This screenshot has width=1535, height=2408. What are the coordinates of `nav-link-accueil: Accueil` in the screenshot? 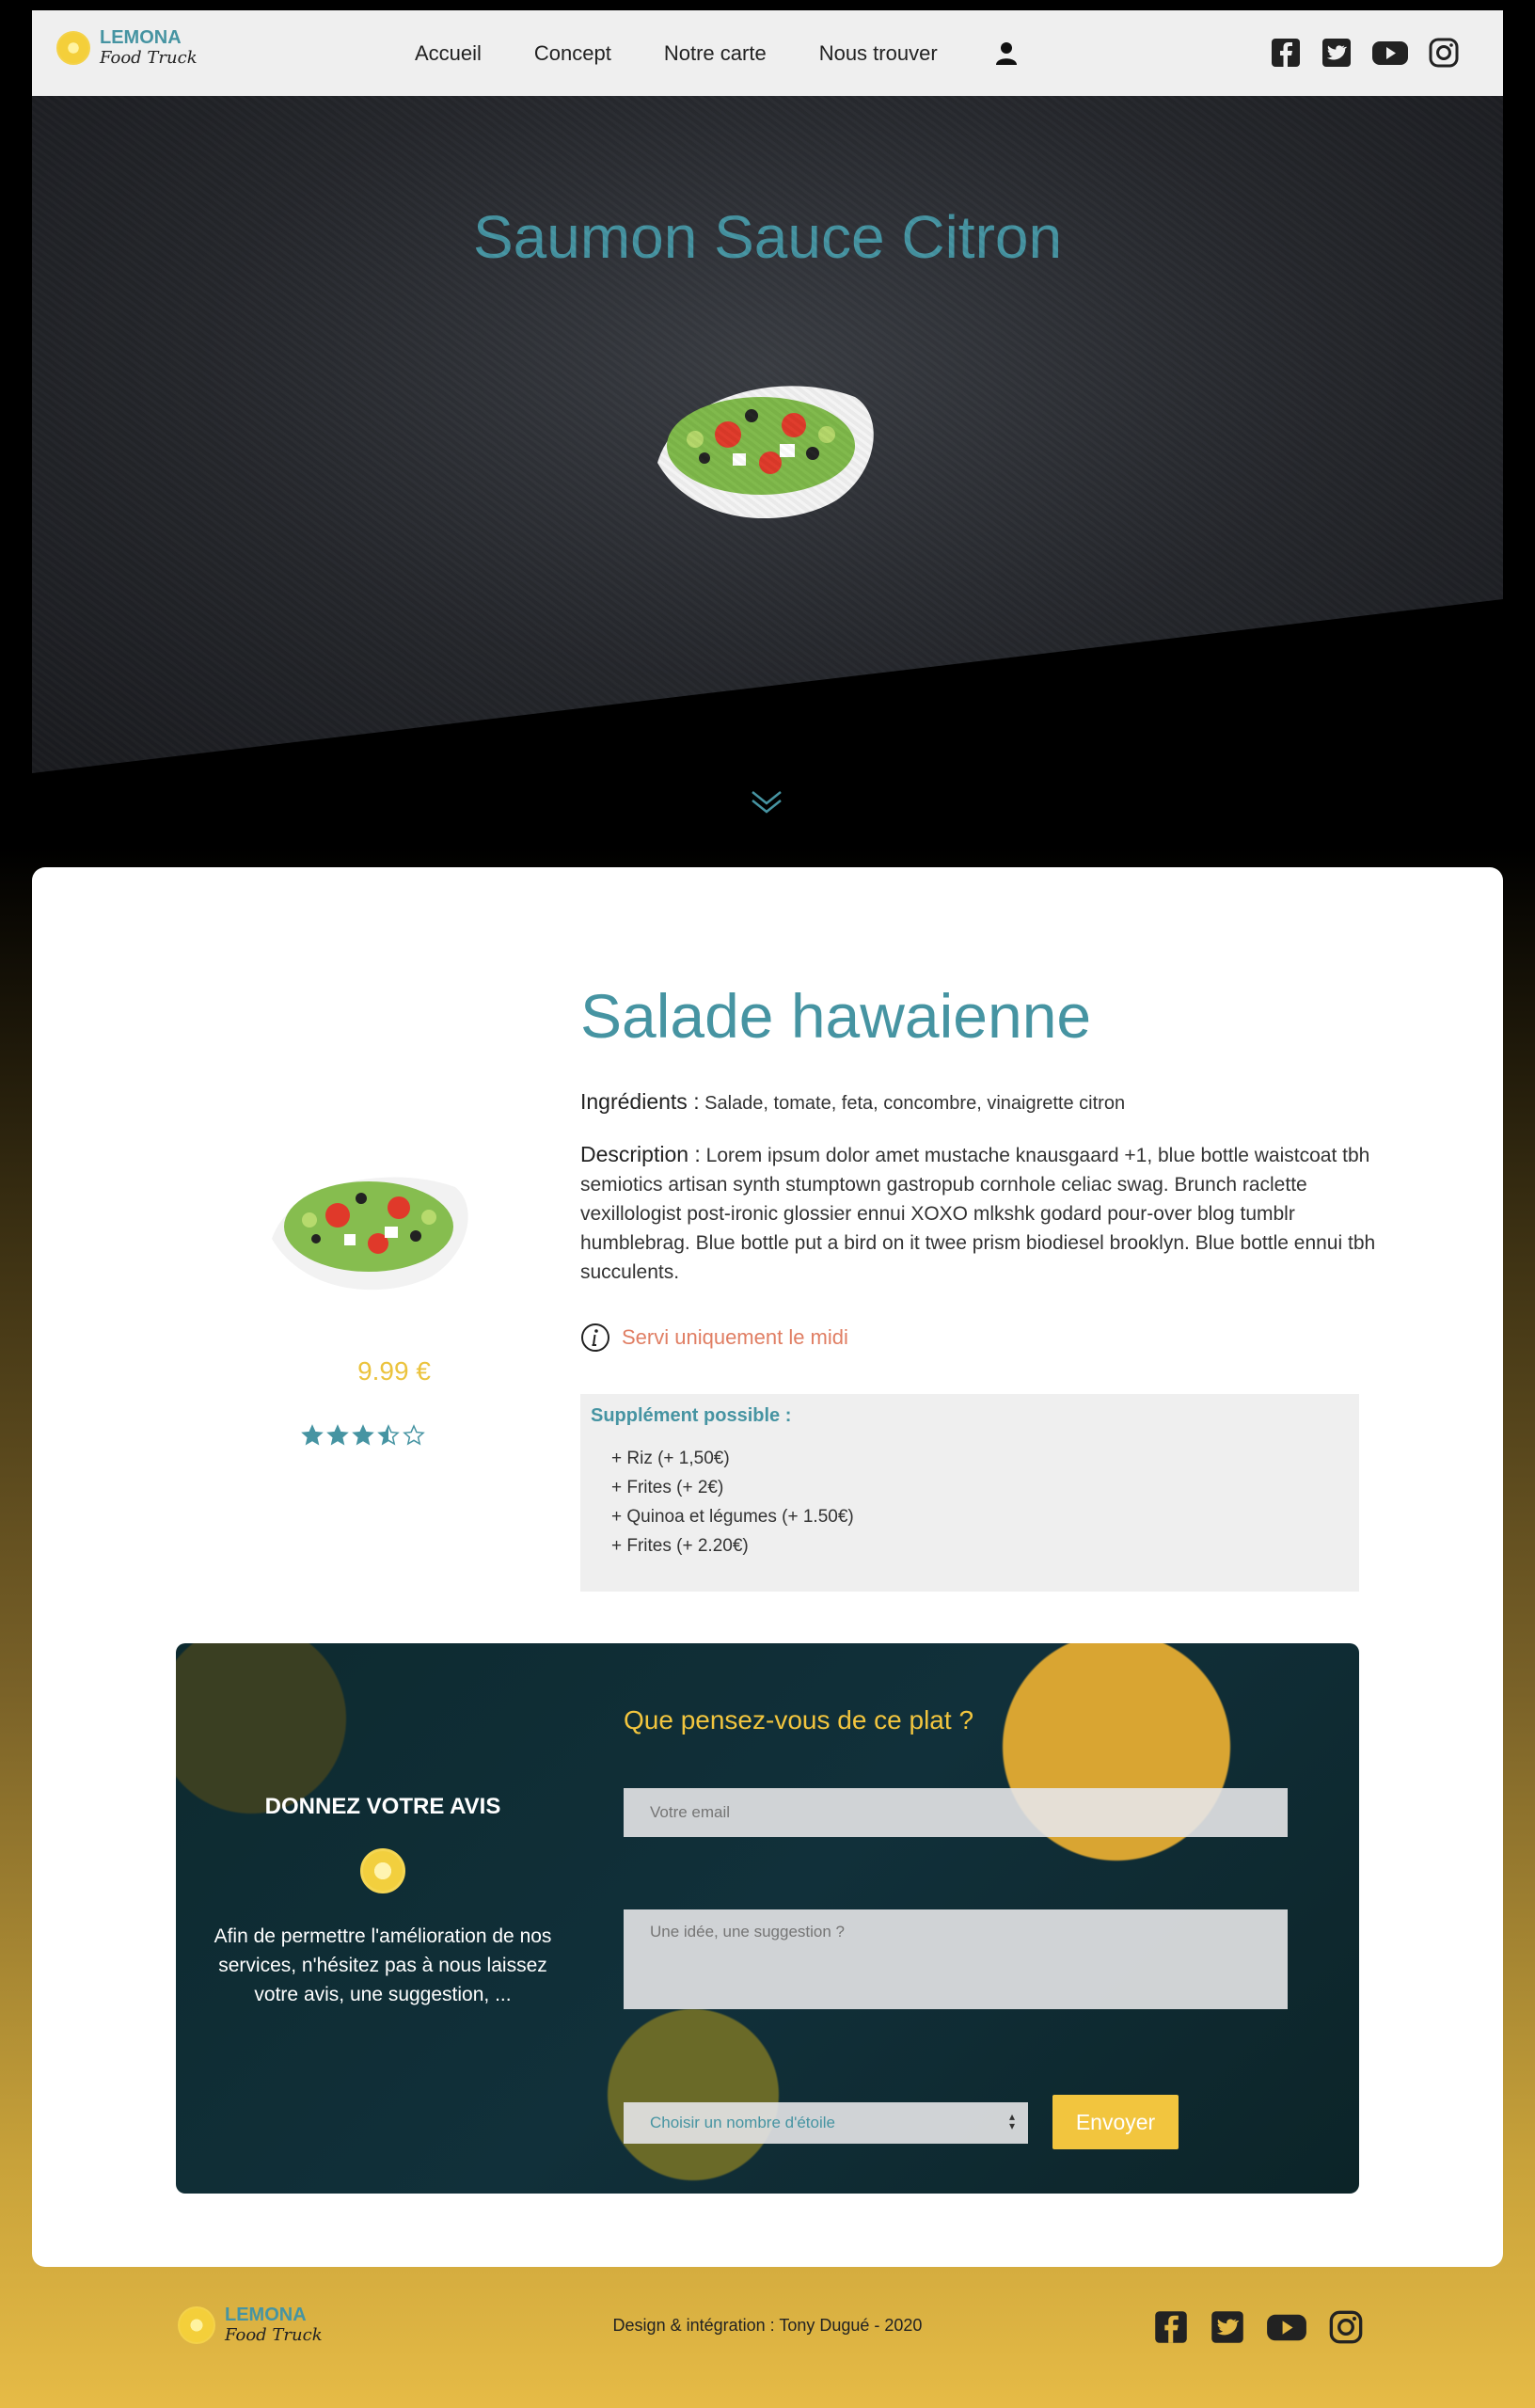 It's located at (448, 54).